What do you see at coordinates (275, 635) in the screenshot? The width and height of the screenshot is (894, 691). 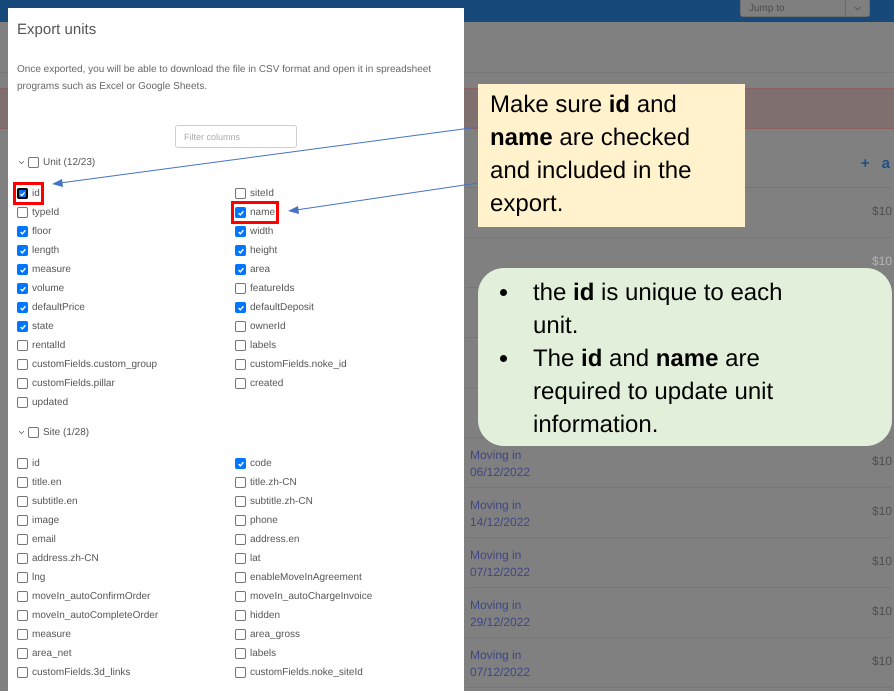 I see `field-label: area_gross` at bounding box center [275, 635].